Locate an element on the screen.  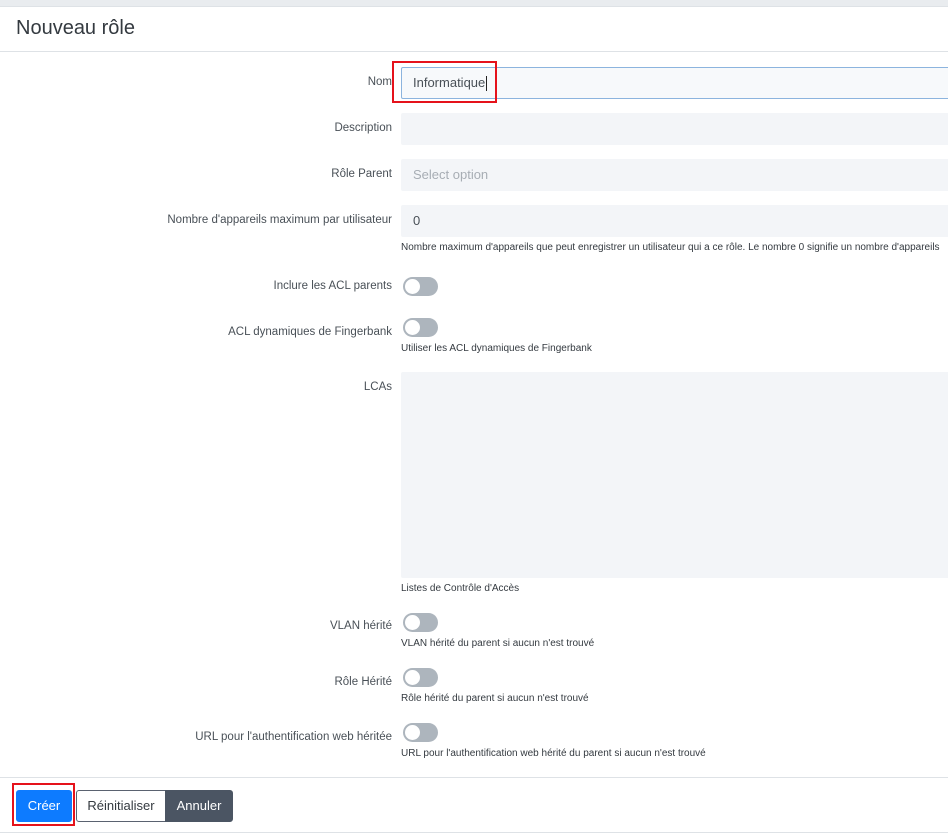
modal-title: Nouveau rôle is located at coordinates (75, 28).